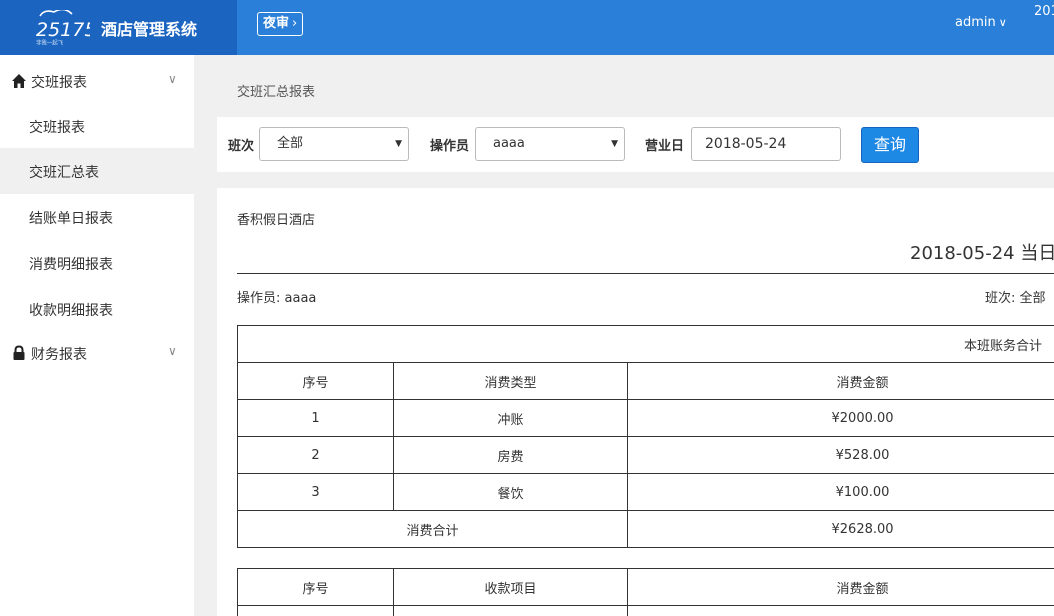  Describe the element at coordinates (840, 455) in the screenshot. I see `table-cell: ¥528.00` at that location.